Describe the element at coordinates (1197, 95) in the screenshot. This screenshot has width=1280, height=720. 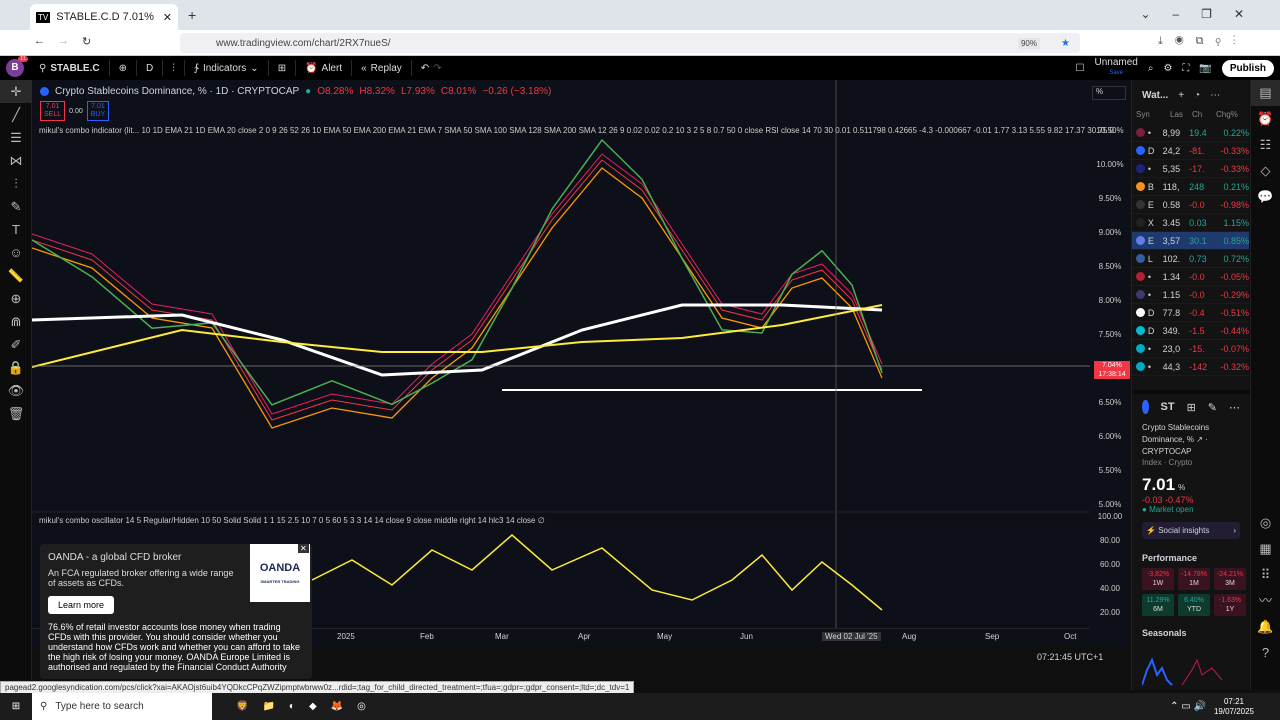
I see `watchlist-chart-icon: ◔` at that location.